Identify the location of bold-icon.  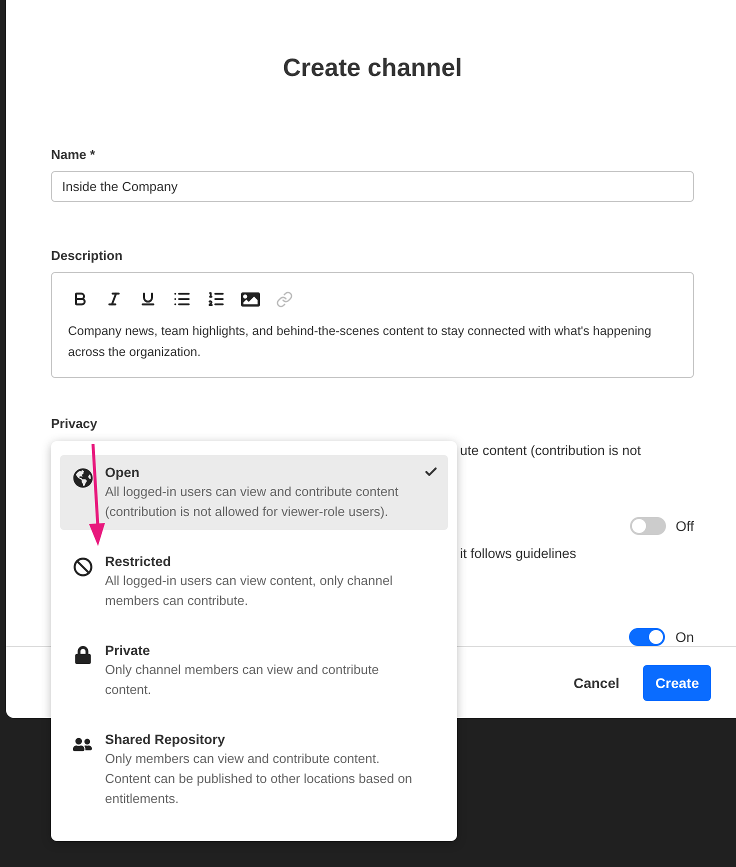
(80, 299).